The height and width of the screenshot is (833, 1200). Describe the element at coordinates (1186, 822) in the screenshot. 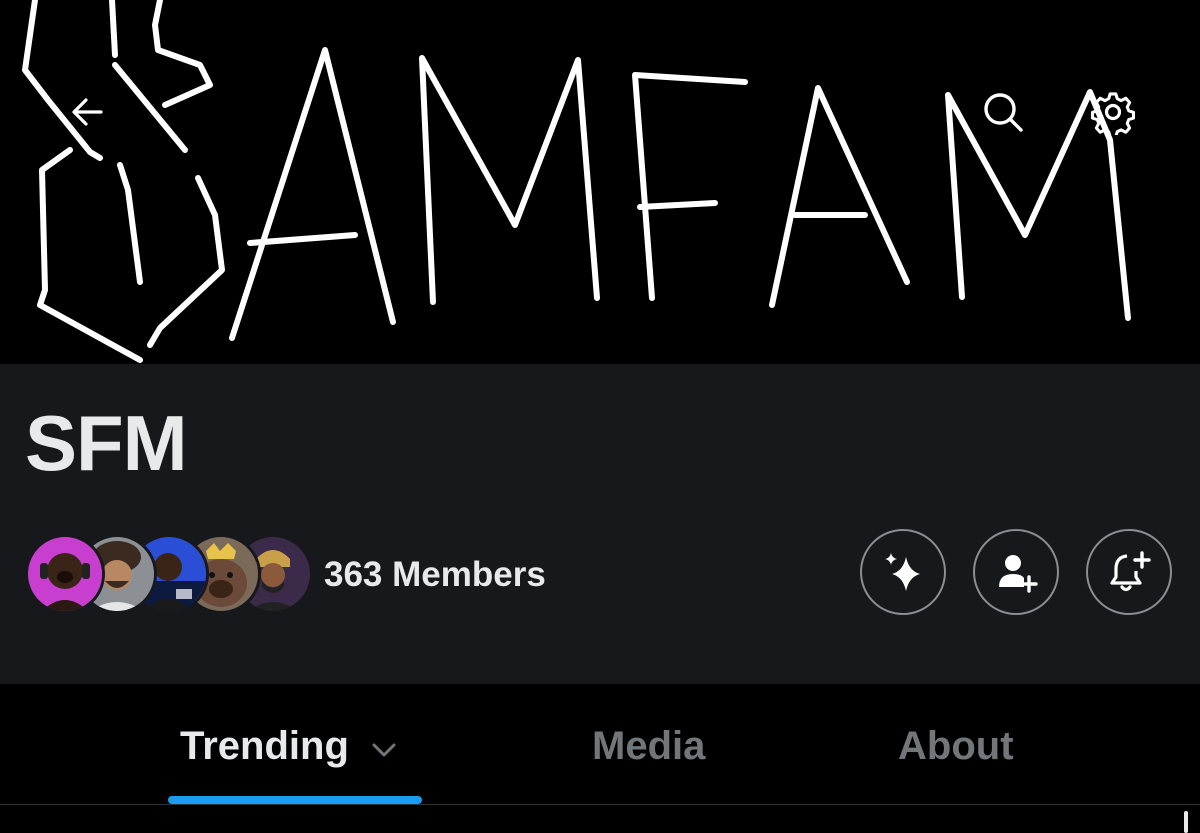

I see `scrollbar` at that location.